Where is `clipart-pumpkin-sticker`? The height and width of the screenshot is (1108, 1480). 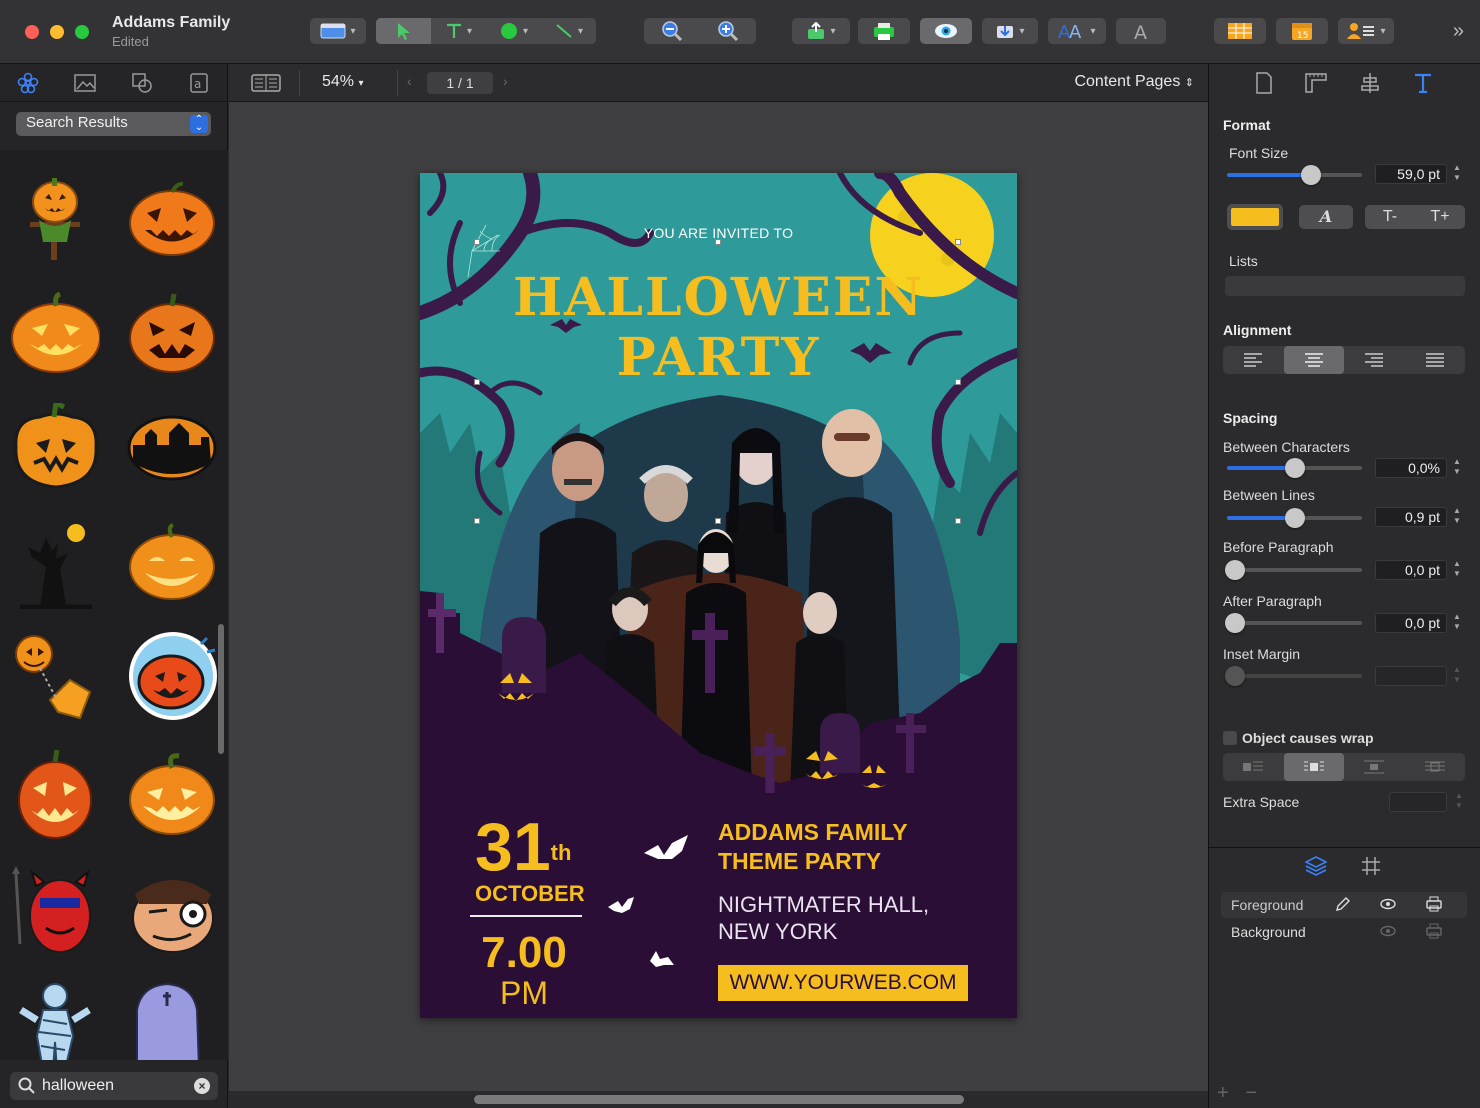
clipart-pumpkin-sticker is located at coordinates (172, 675).